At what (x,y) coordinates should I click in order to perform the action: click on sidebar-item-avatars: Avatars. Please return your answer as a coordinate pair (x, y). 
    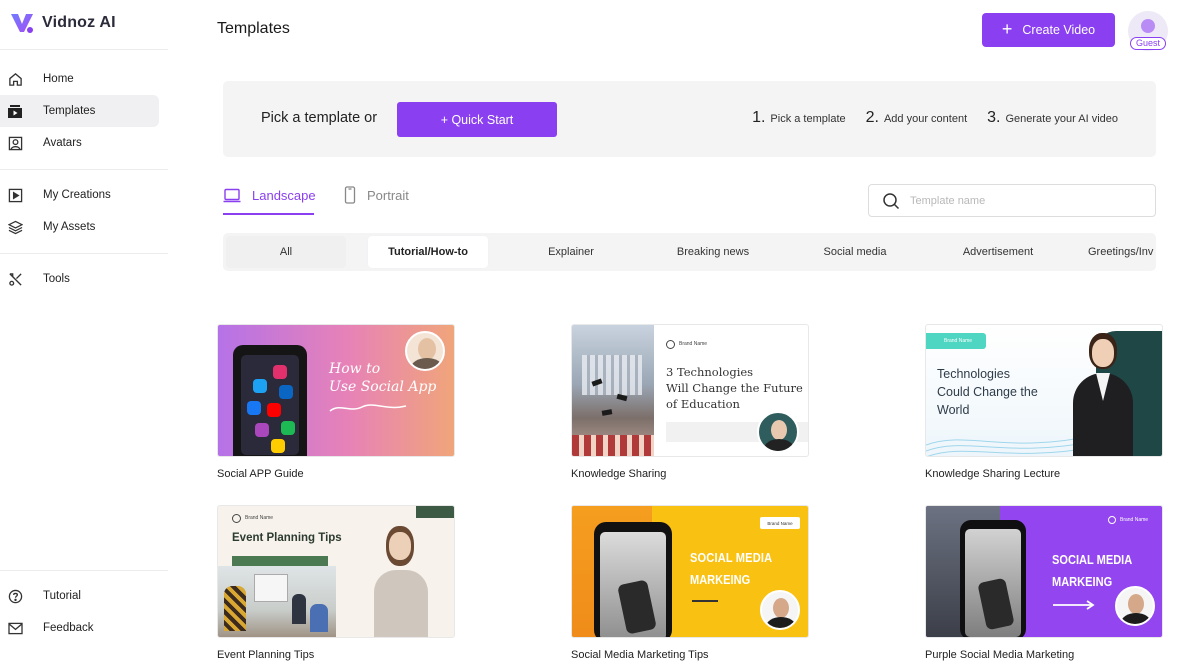
    Looking at the image, I should click on (79, 143).